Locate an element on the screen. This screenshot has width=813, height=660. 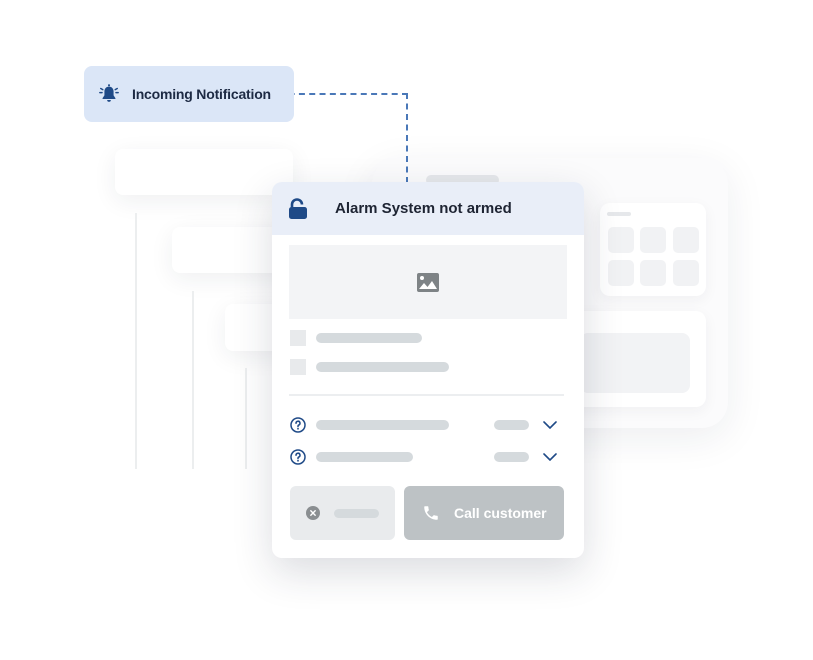
incoming-notification: Incoming Notification is located at coordinates (189, 94).